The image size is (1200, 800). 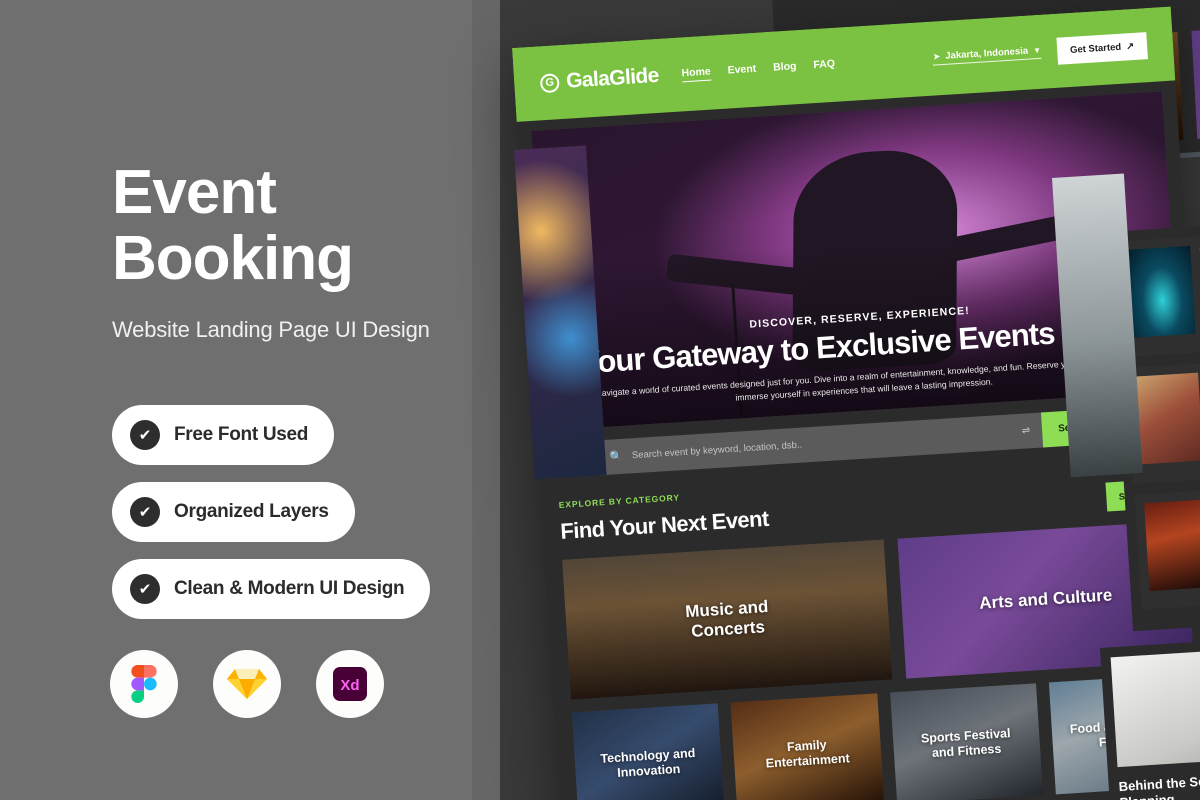 I want to click on category-card-label: Music and Concerts, so click(x=726, y=618).